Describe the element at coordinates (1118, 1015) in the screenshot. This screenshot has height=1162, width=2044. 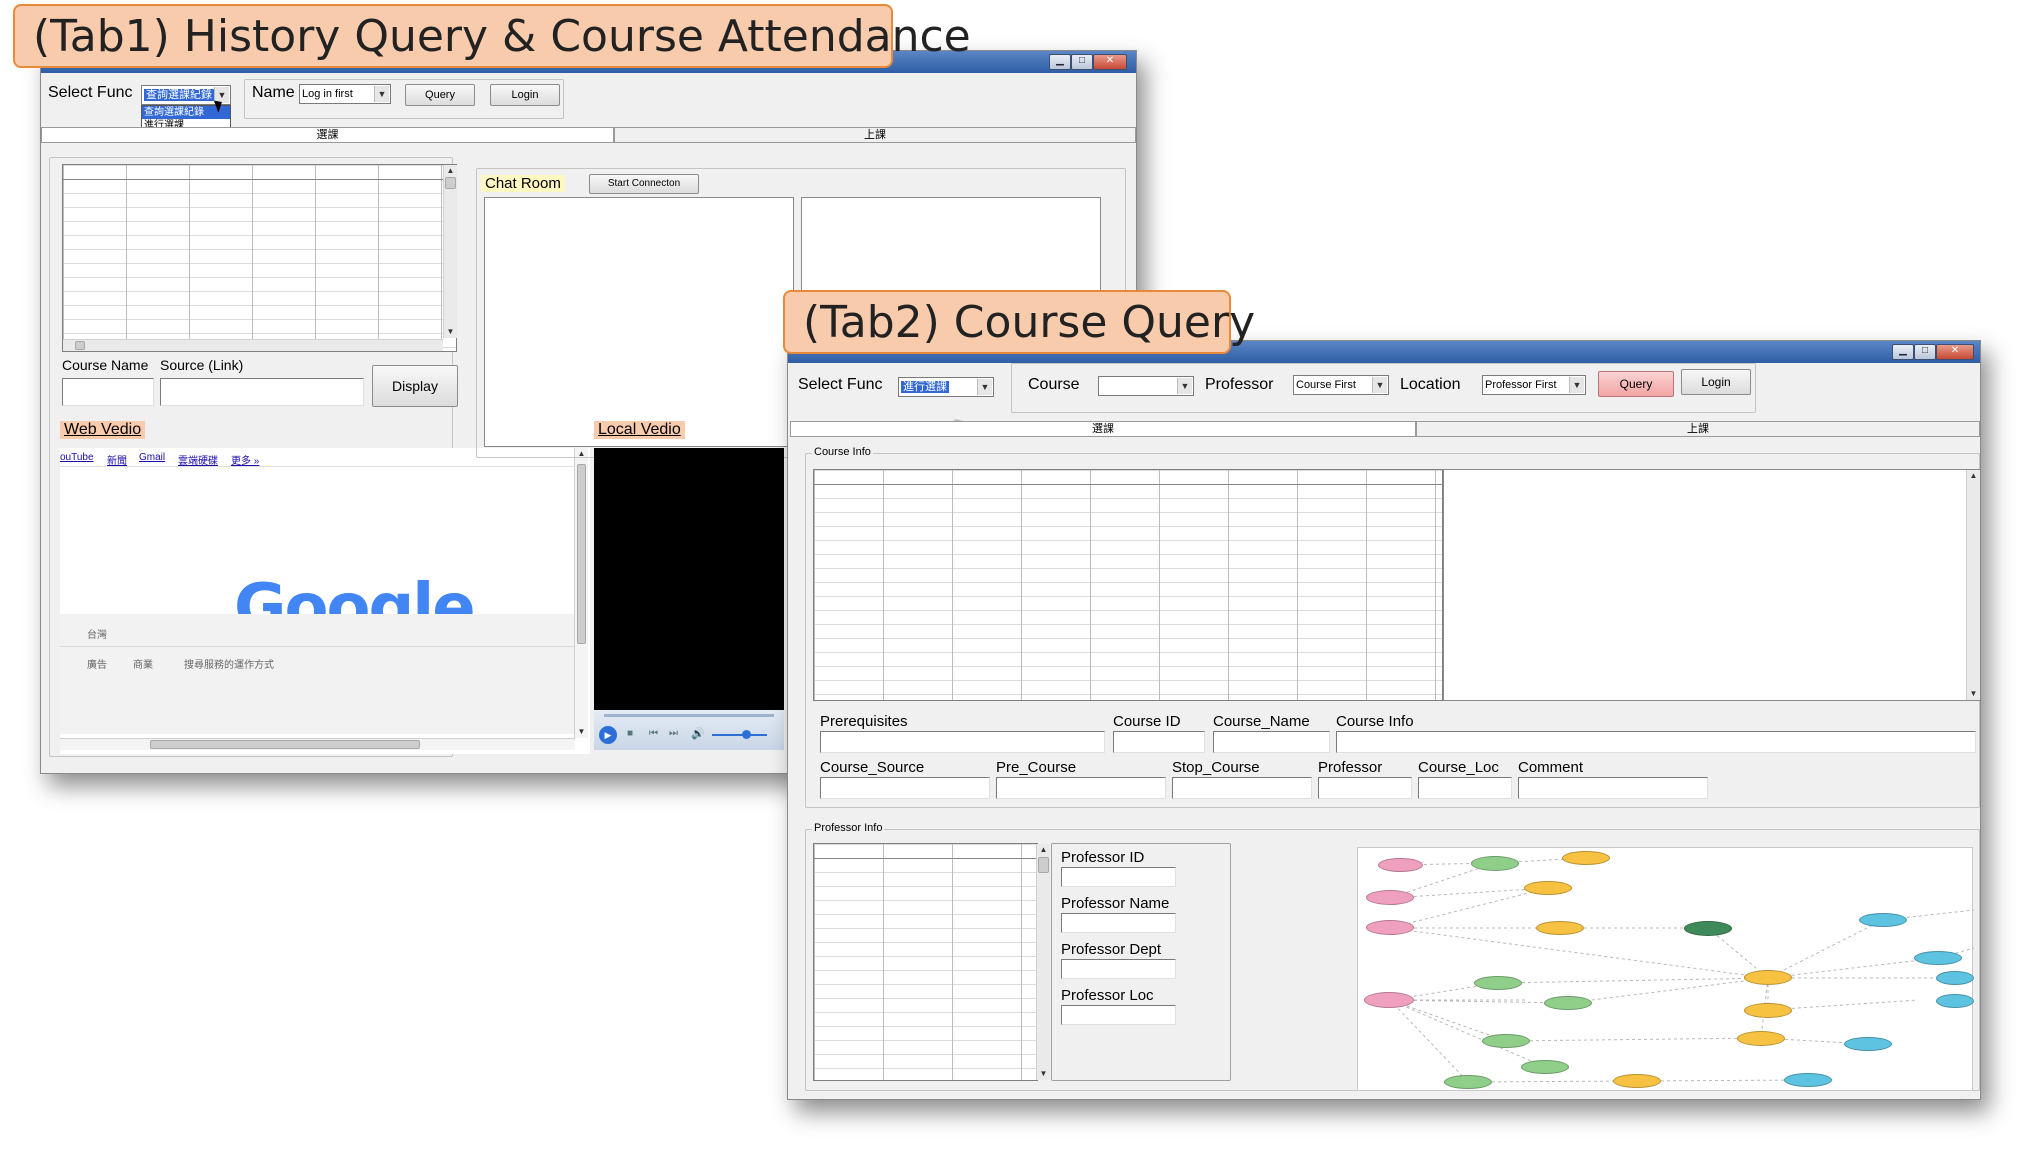
I see `professor-loc-input` at that location.